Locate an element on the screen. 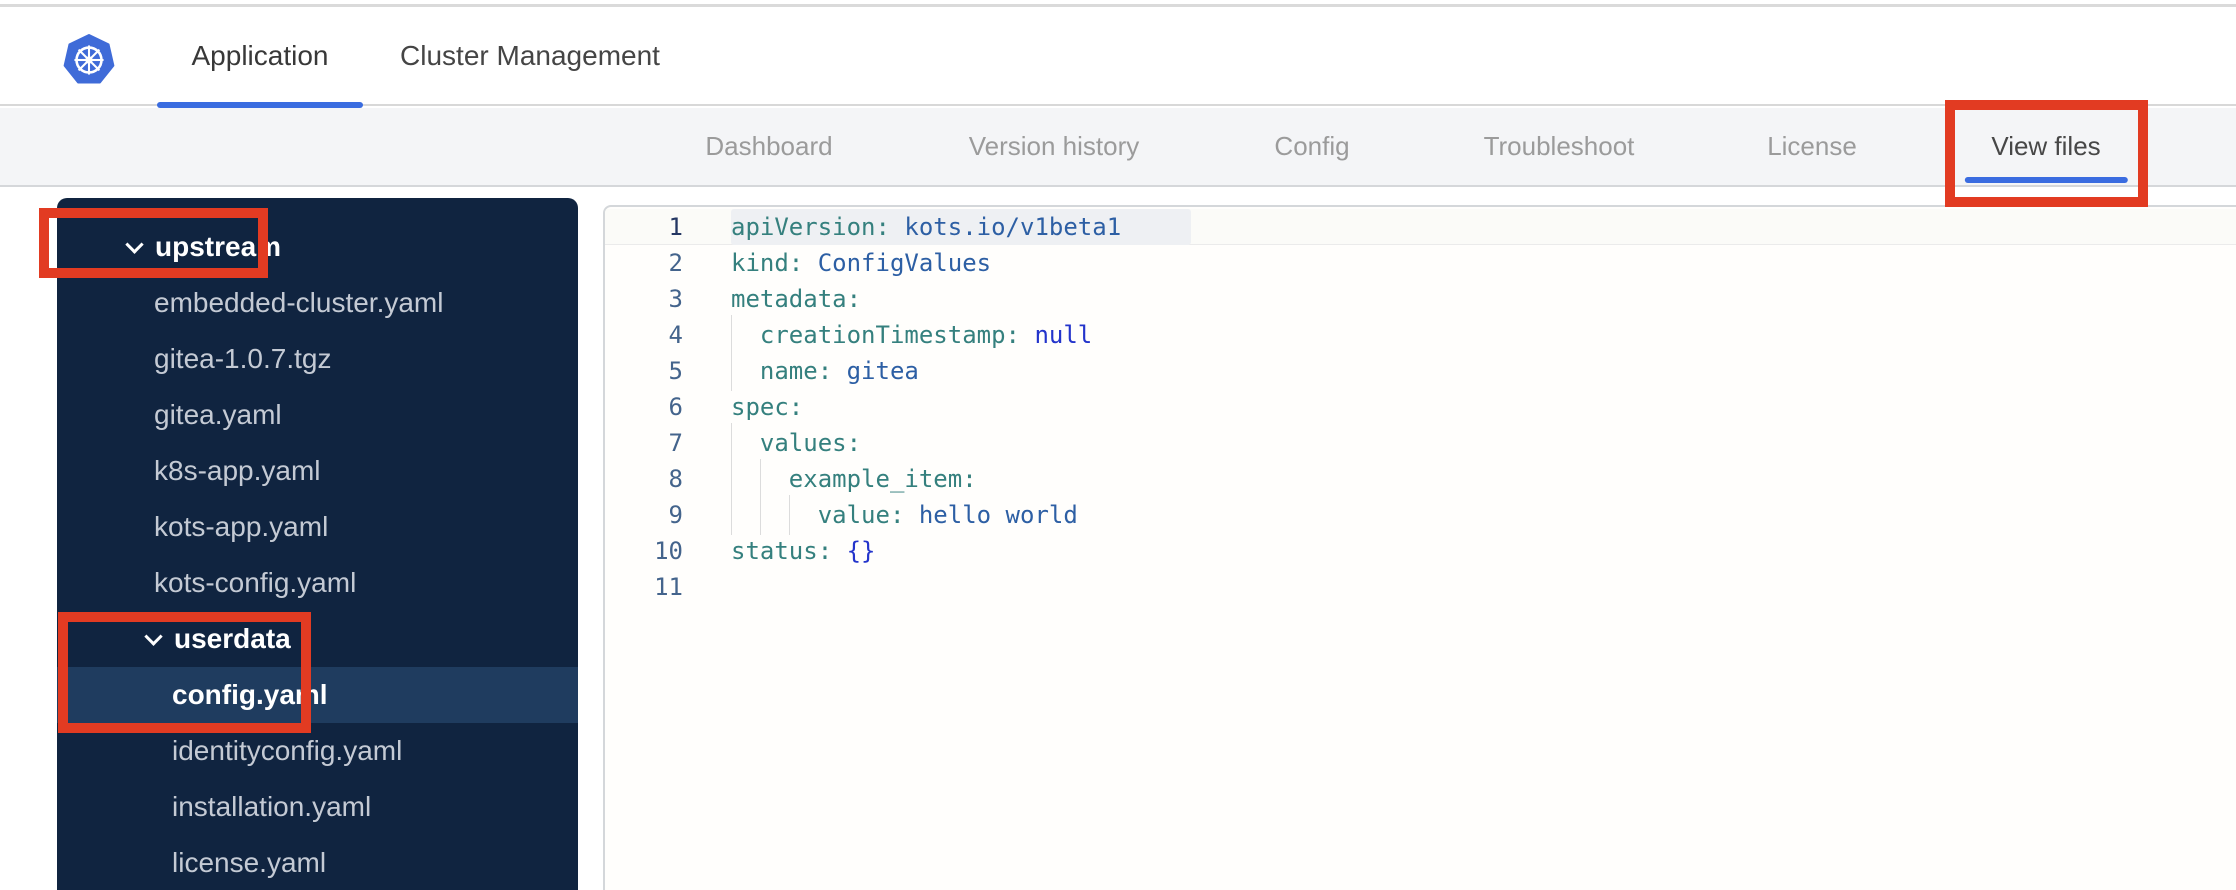 The image size is (2236, 890). code-text: value: hello world is located at coordinates (904, 515).